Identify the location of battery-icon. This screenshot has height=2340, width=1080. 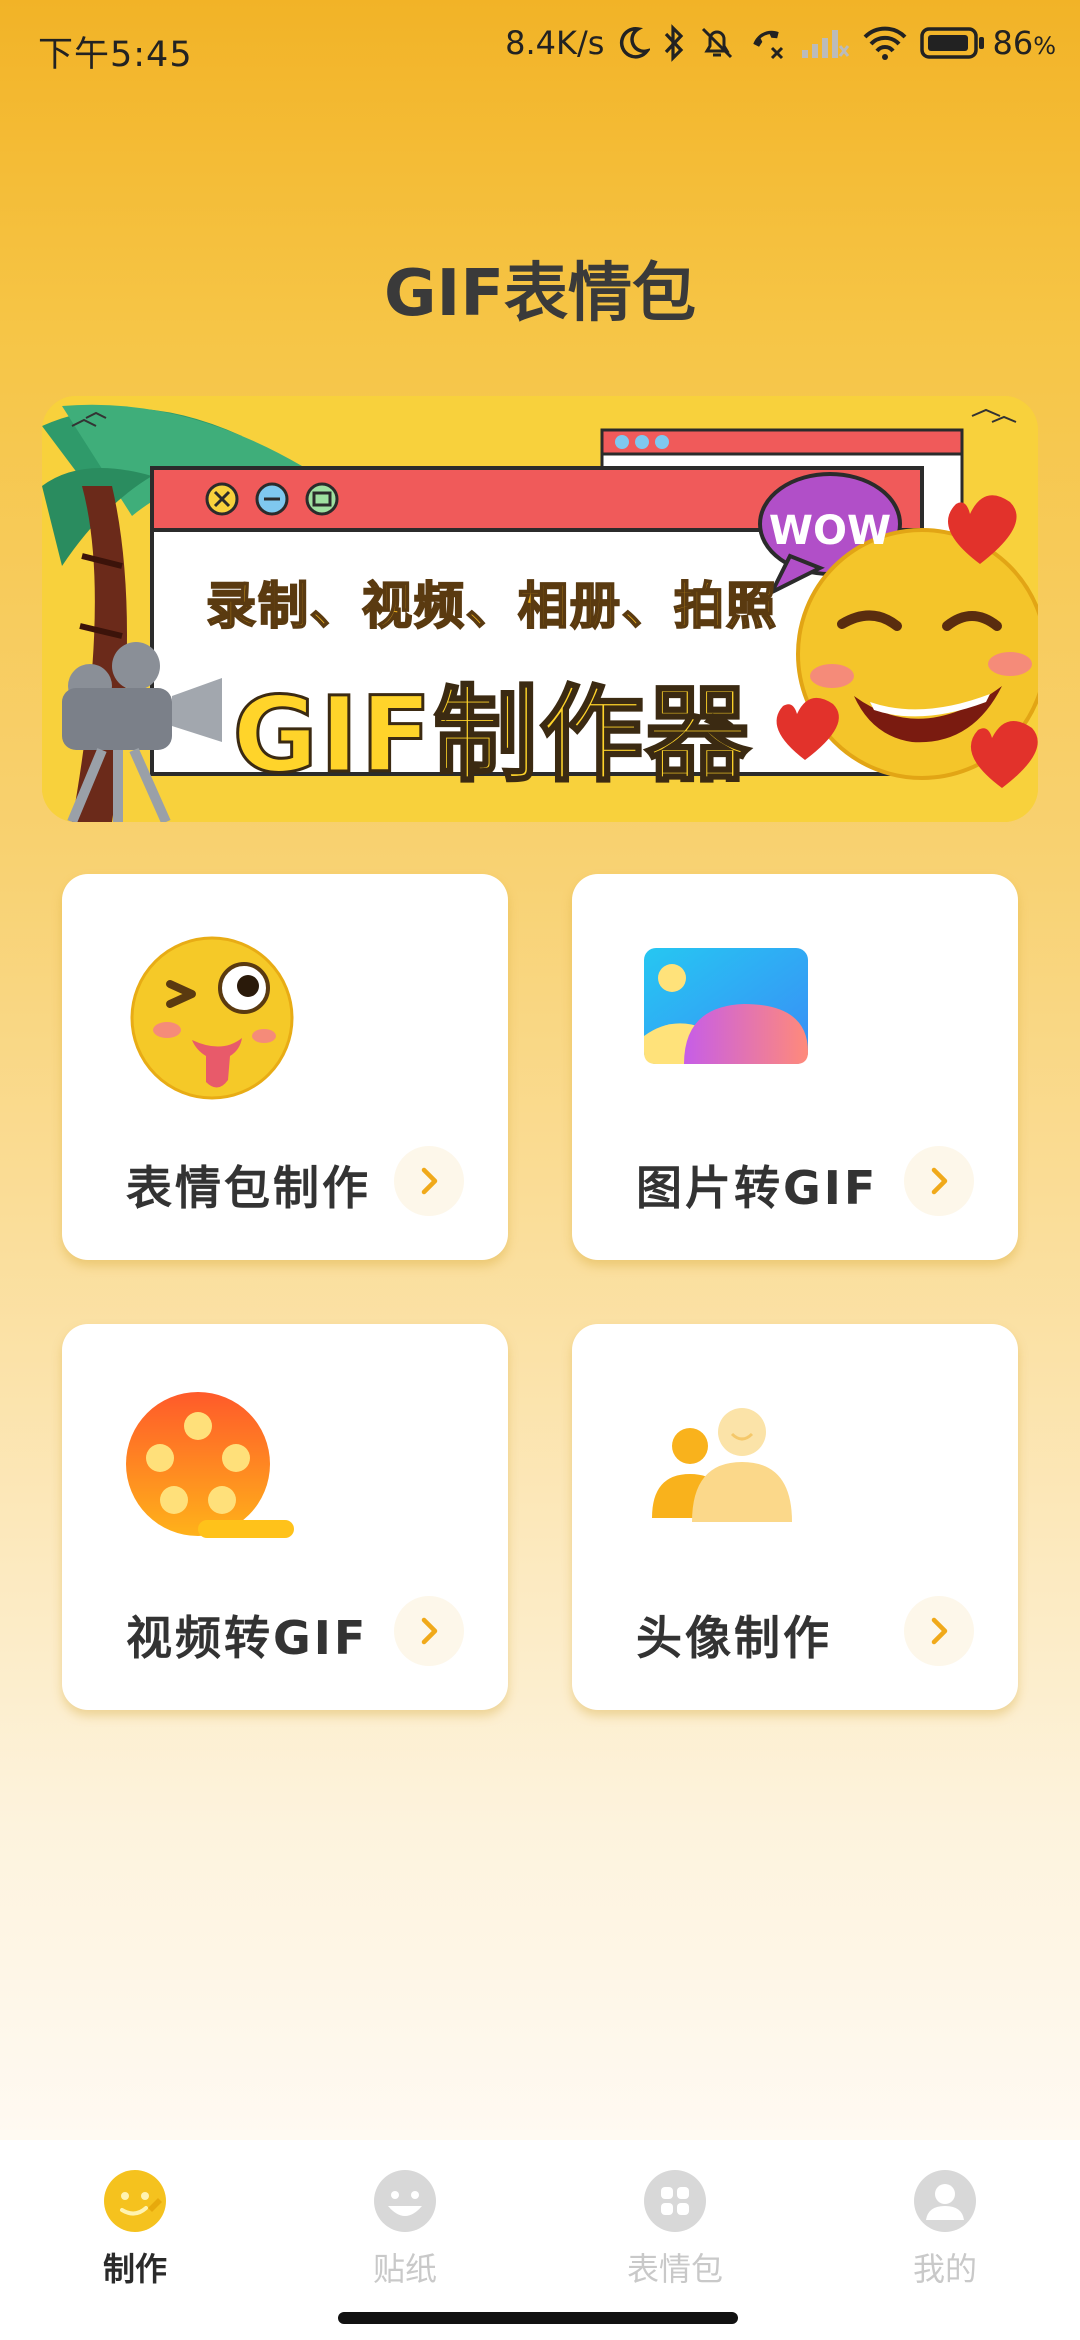
(952, 43).